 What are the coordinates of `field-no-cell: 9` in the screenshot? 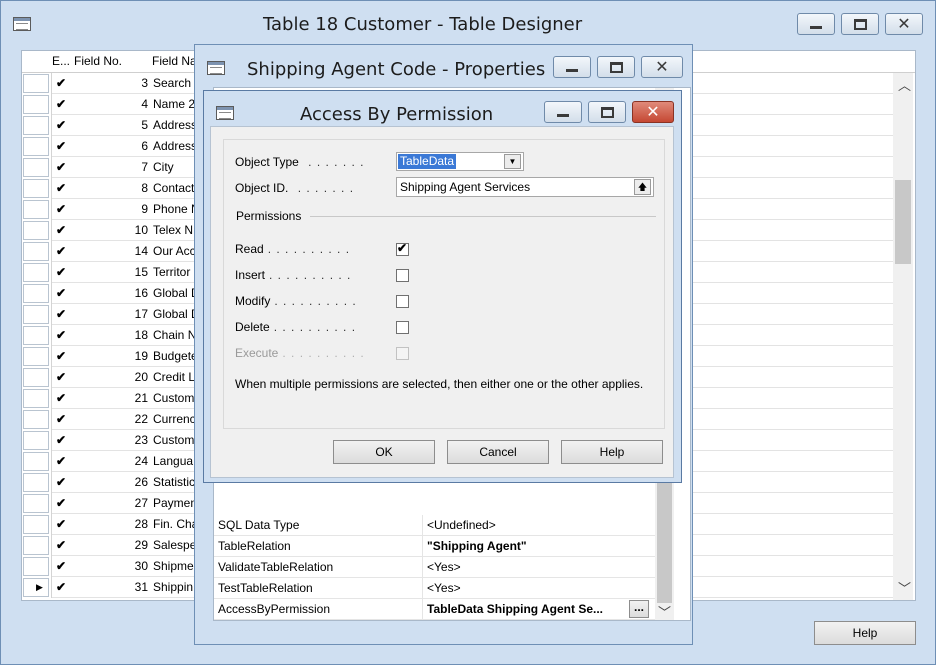 It's located at (111, 209).